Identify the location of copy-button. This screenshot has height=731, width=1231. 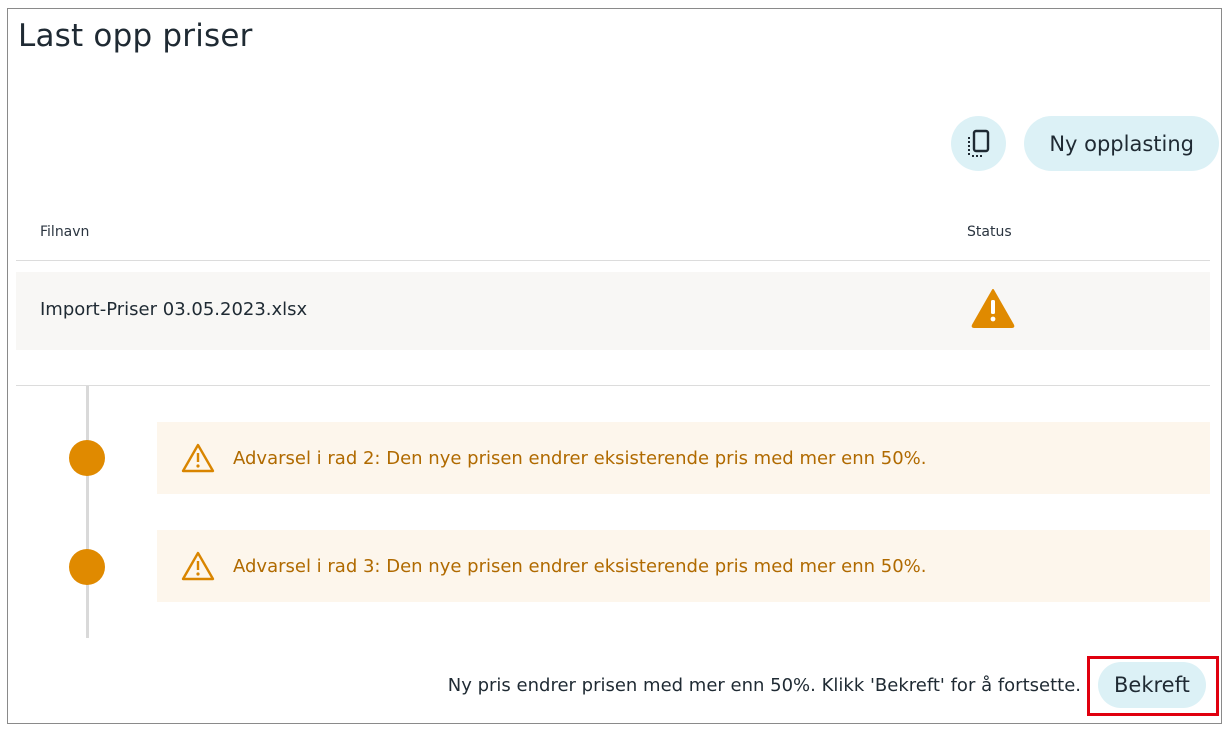
(979, 143).